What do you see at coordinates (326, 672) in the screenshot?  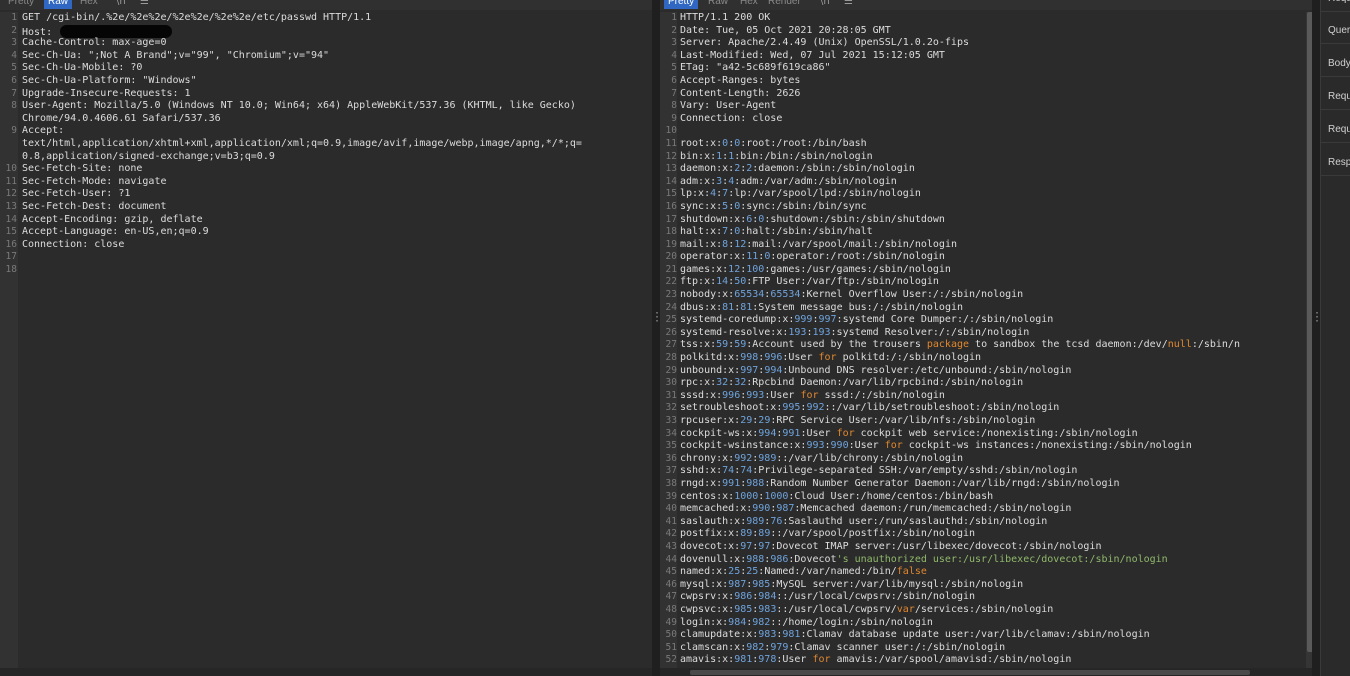 I see `request-horizontal-scrollbar` at bounding box center [326, 672].